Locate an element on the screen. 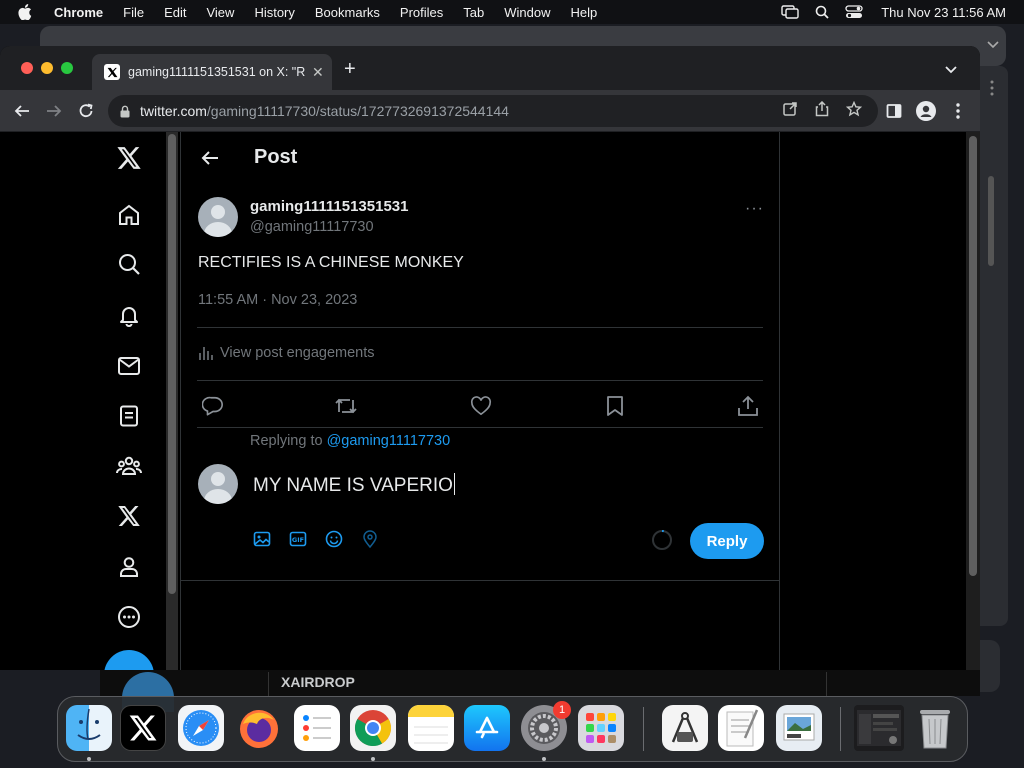  gif-icon: GIF is located at coordinates (298, 539).